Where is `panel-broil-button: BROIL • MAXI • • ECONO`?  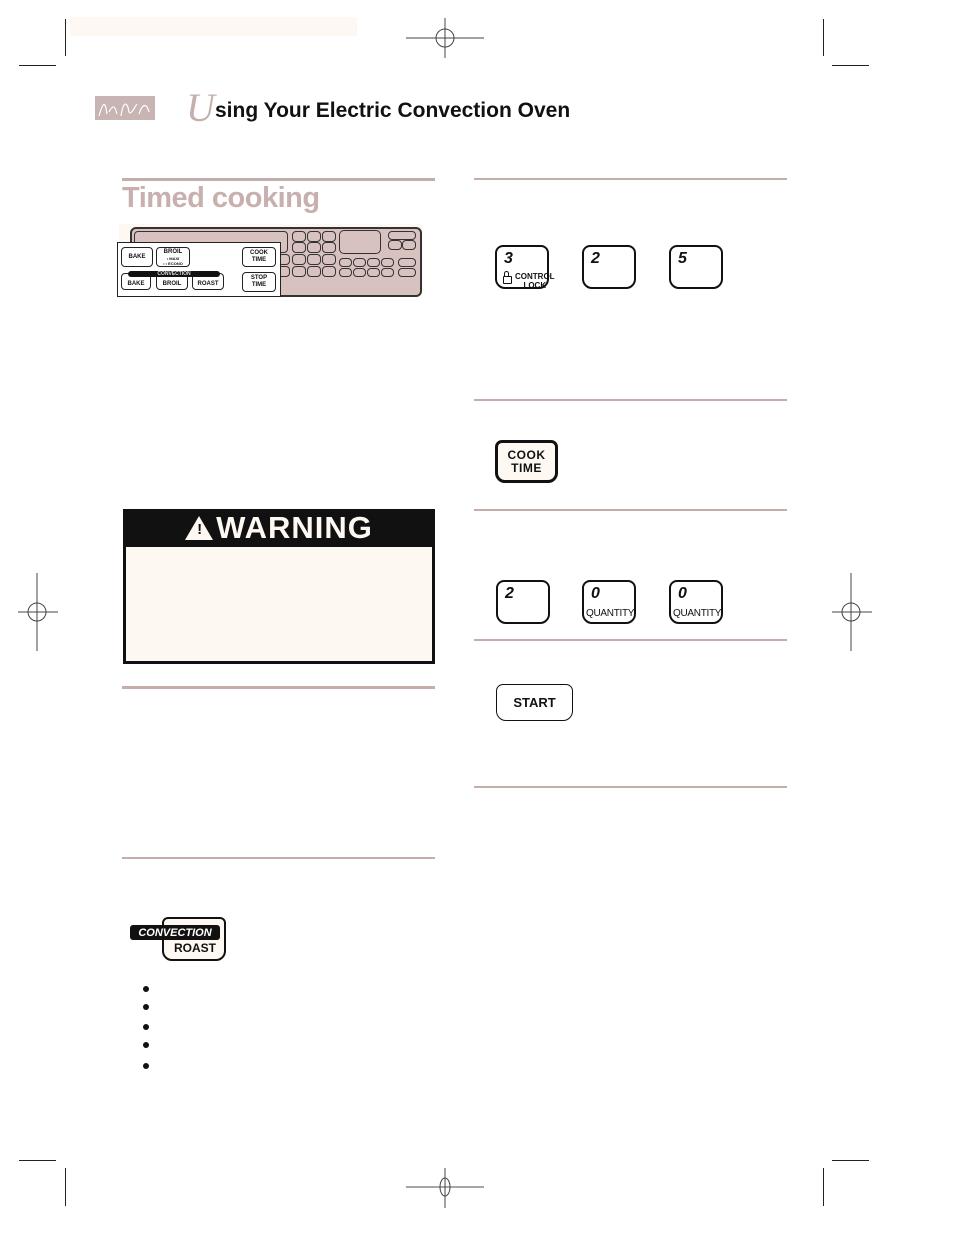 panel-broil-button: BROIL • MAXI • • ECONO is located at coordinates (173, 257).